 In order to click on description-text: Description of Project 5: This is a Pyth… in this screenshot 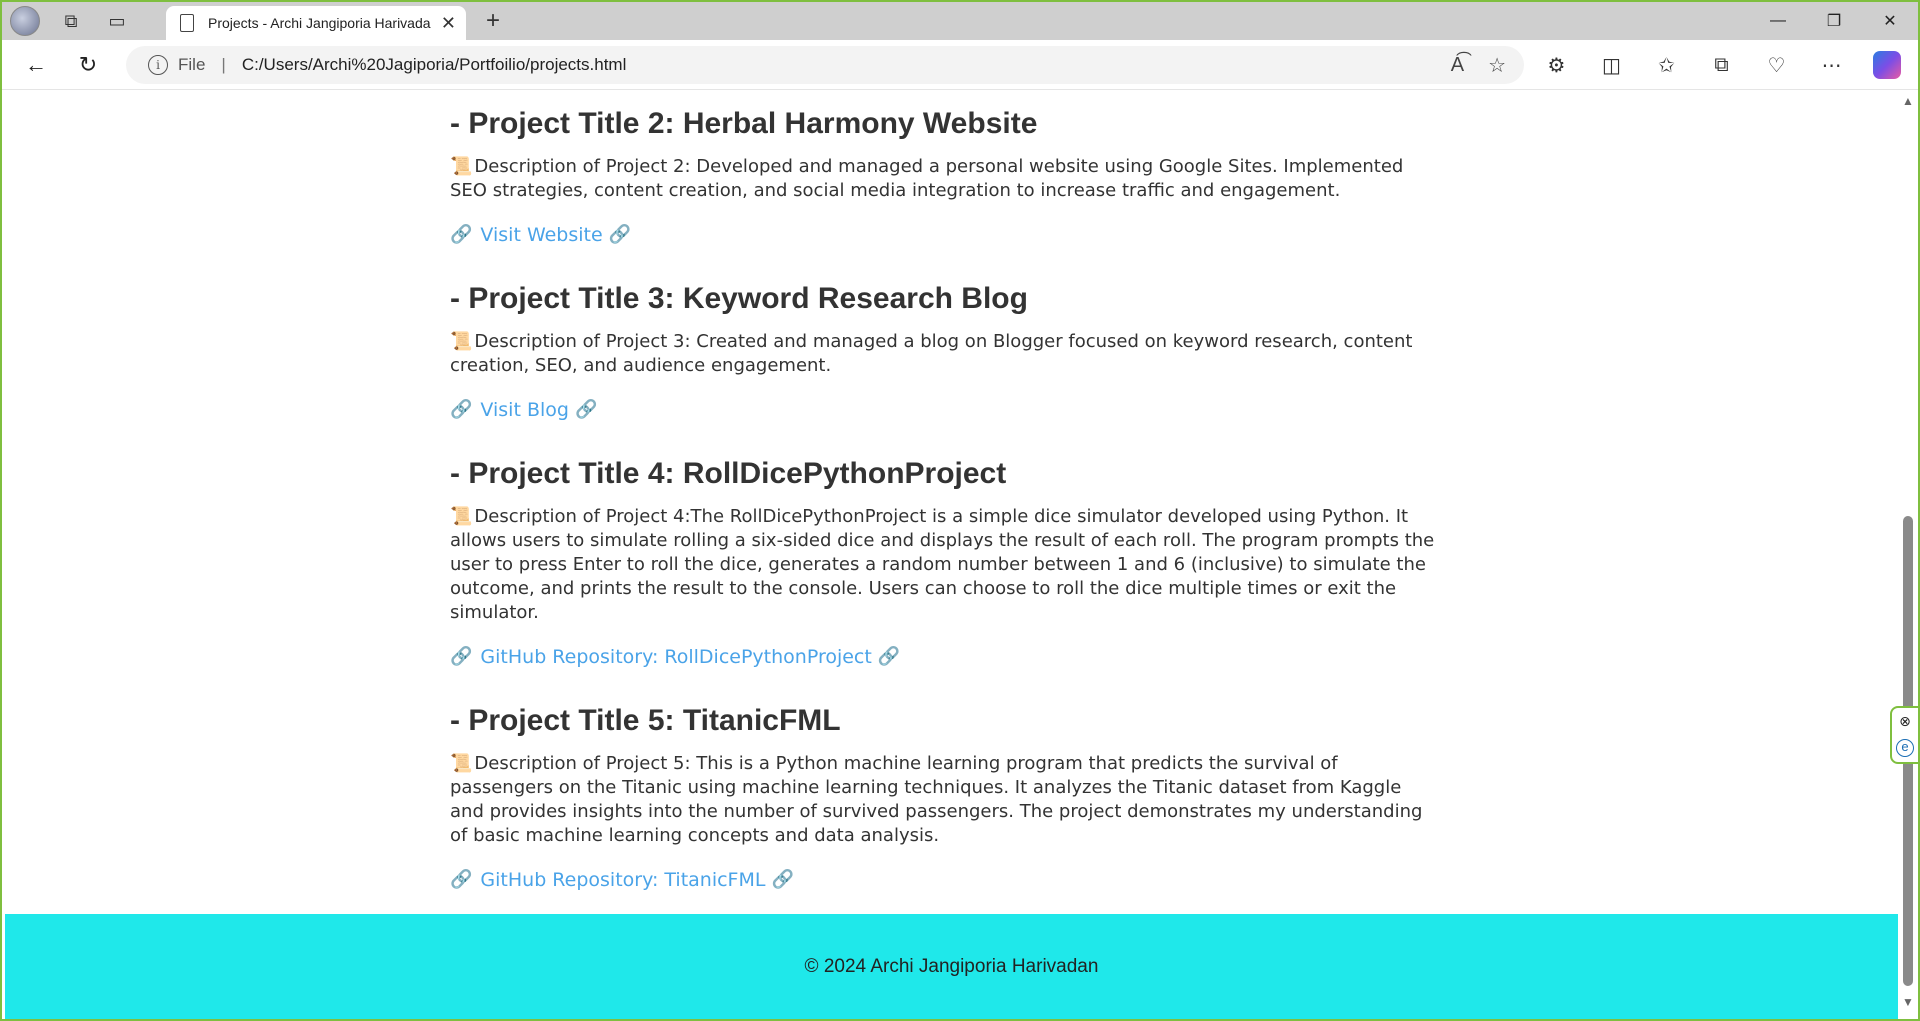, I will do `click(936, 799)`.